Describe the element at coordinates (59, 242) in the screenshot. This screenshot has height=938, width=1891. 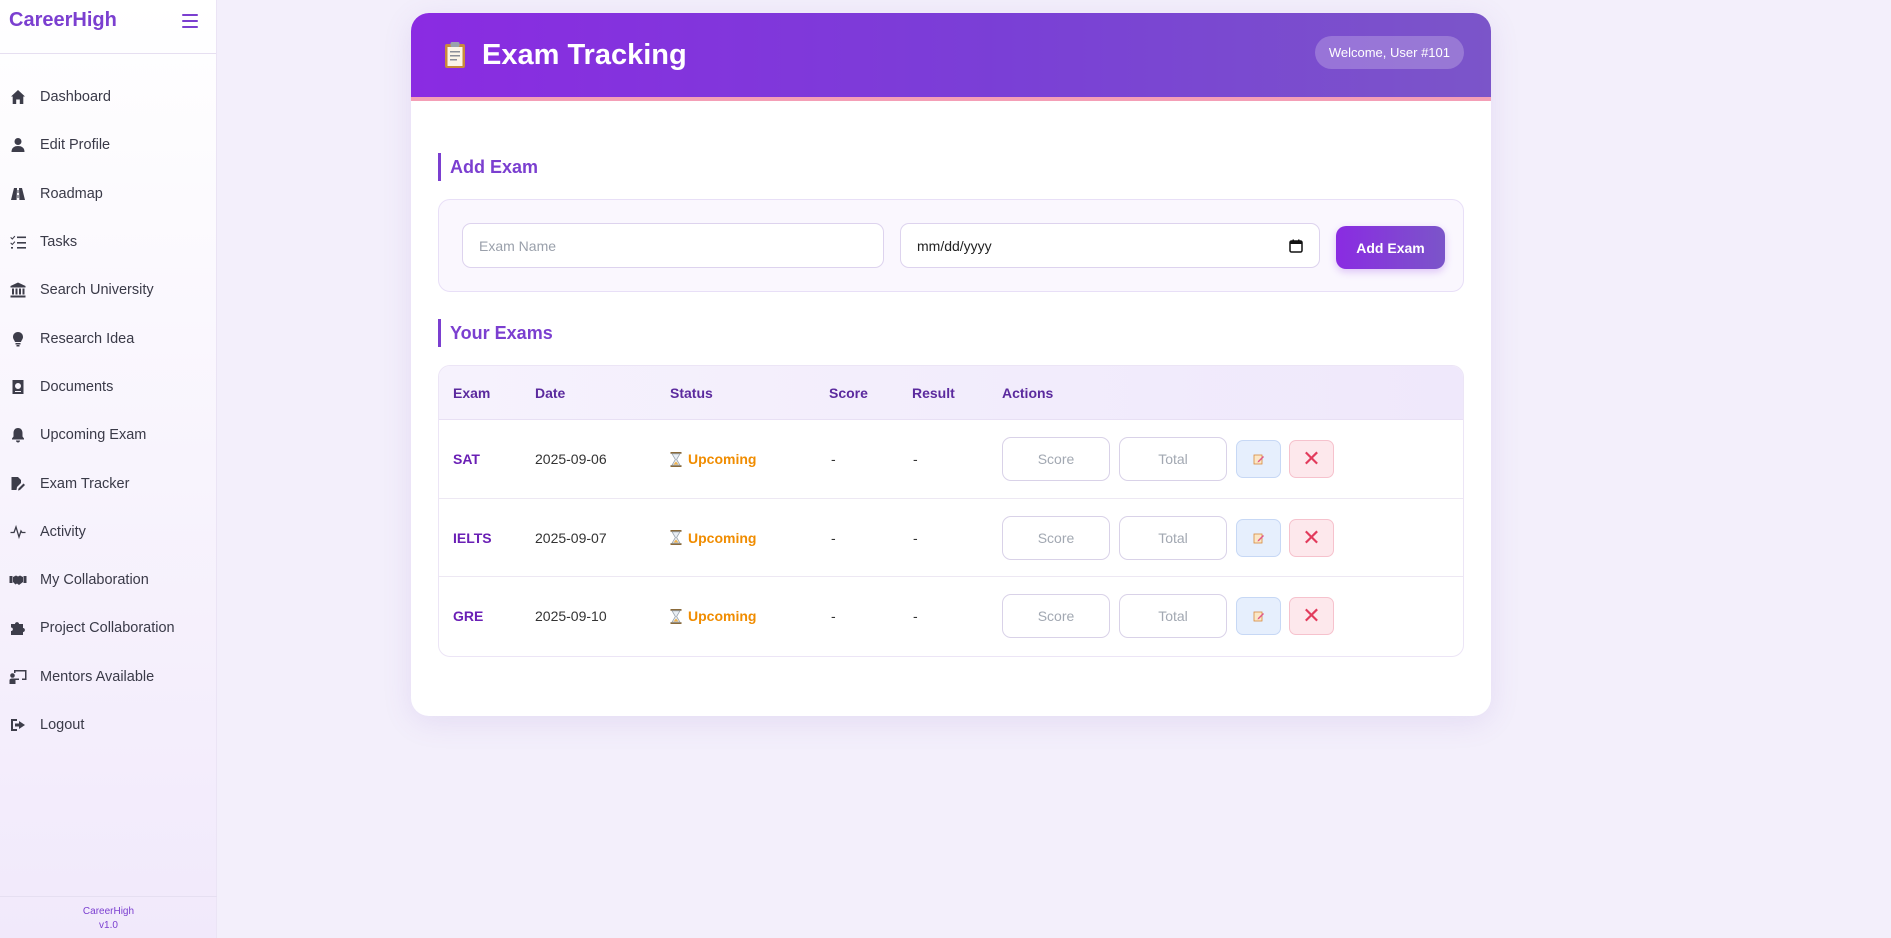
I see `sidebar-item-label: Tasks` at that location.